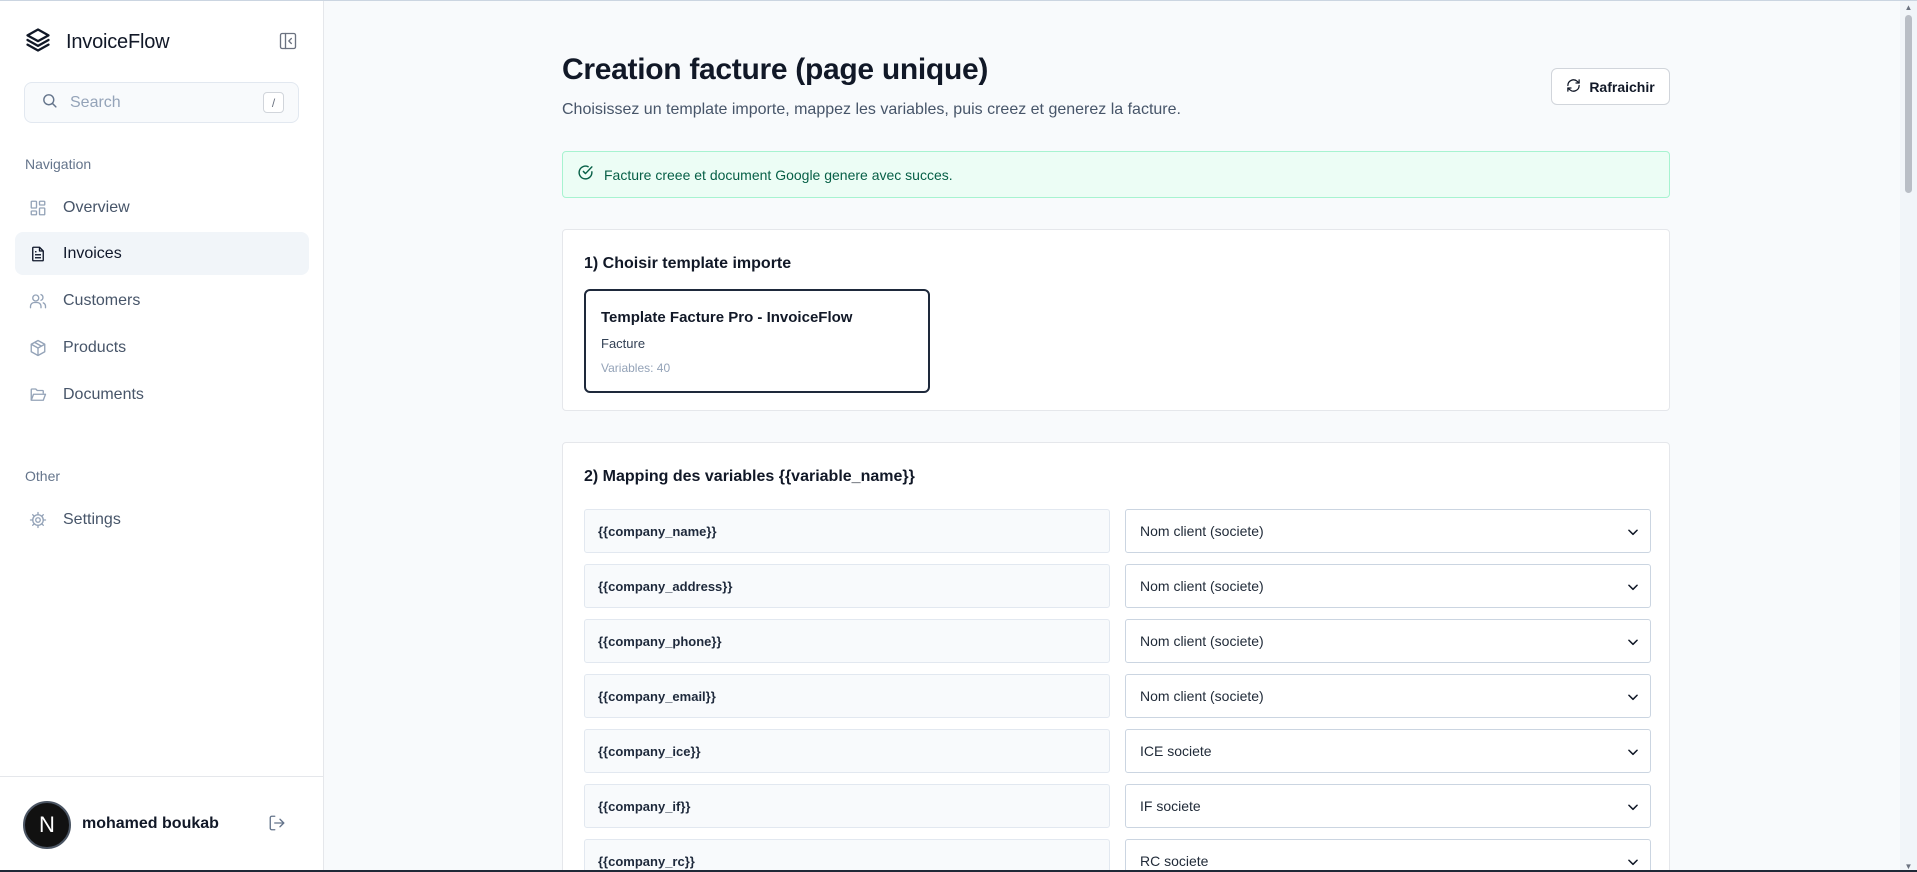  Describe the element at coordinates (1388, 751) in the screenshot. I see `mapping-select: ICE societe` at that location.